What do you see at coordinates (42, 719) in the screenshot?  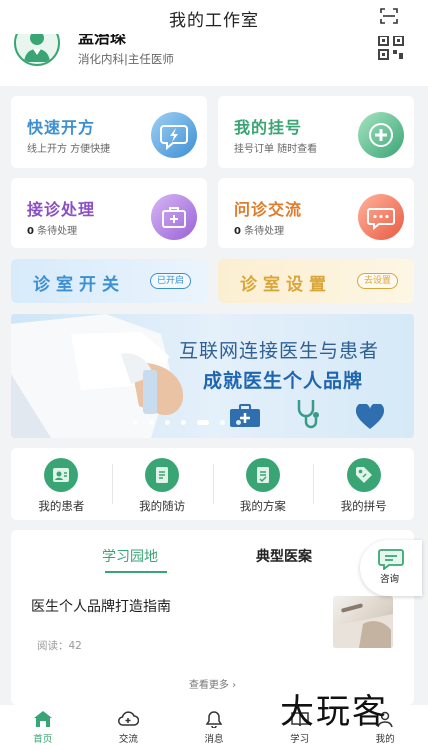 I see `home-icon` at bounding box center [42, 719].